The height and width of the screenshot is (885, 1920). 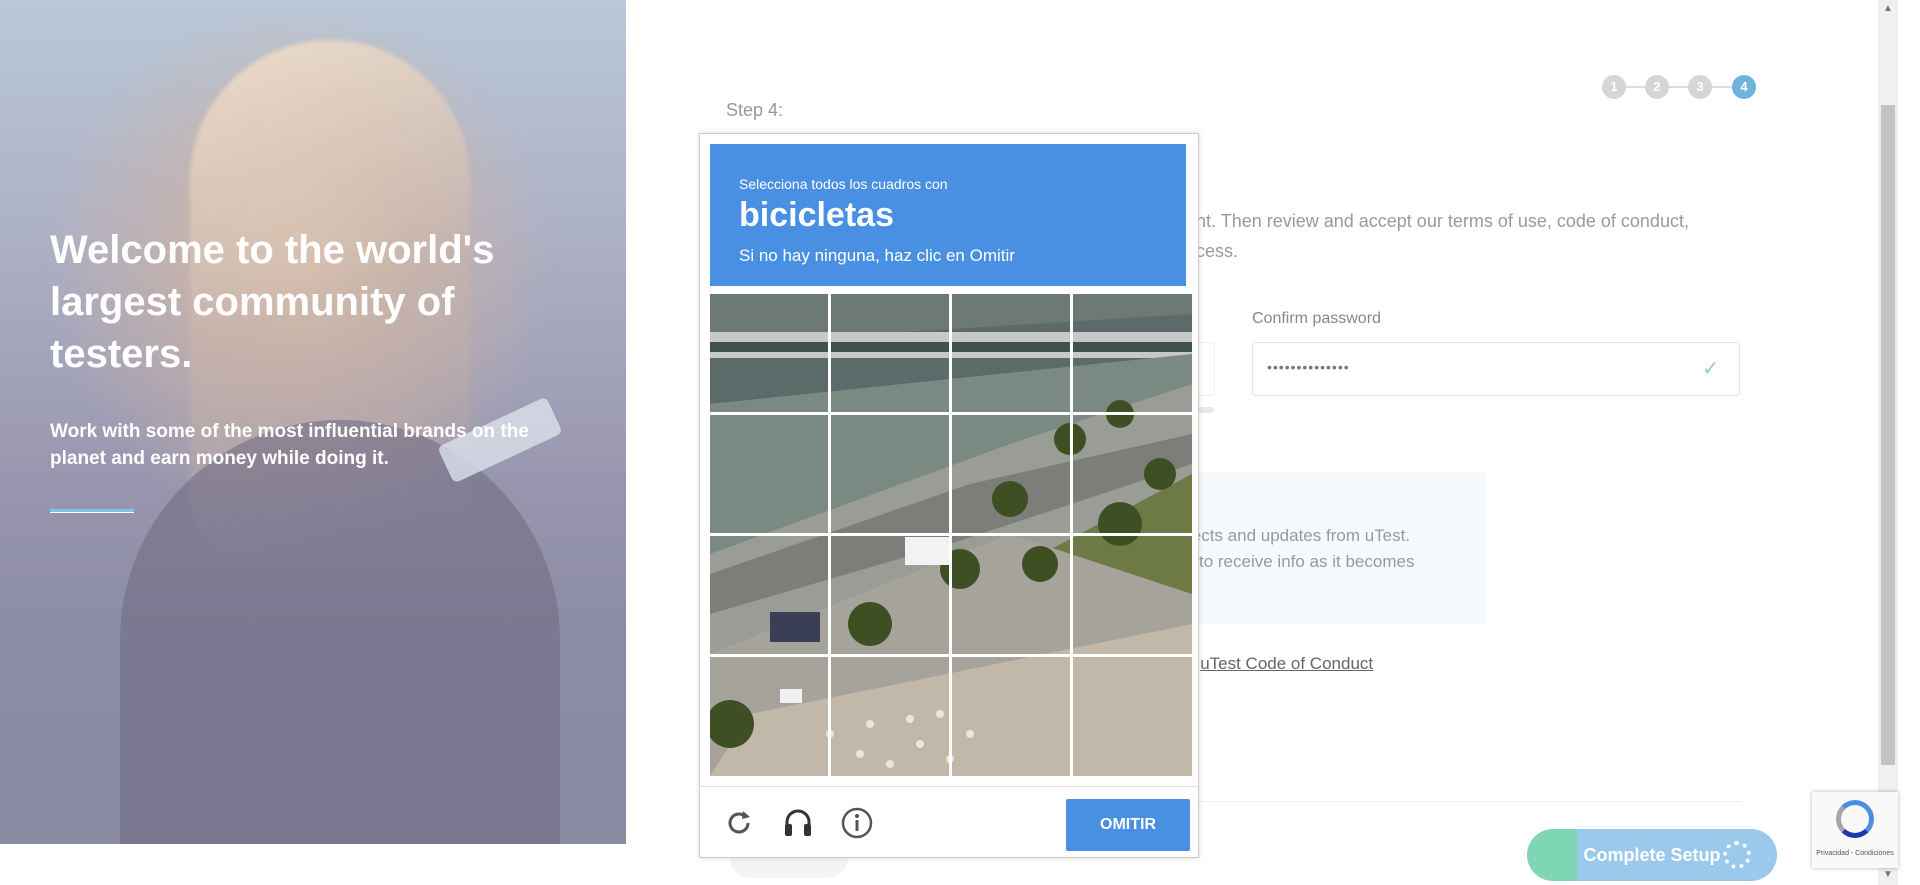 What do you see at coordinates (1855, 853) in the screenshot?
I see `recaptcha-badge-text: Privacidad - Condiciones` at bounding box center [1855, 853].